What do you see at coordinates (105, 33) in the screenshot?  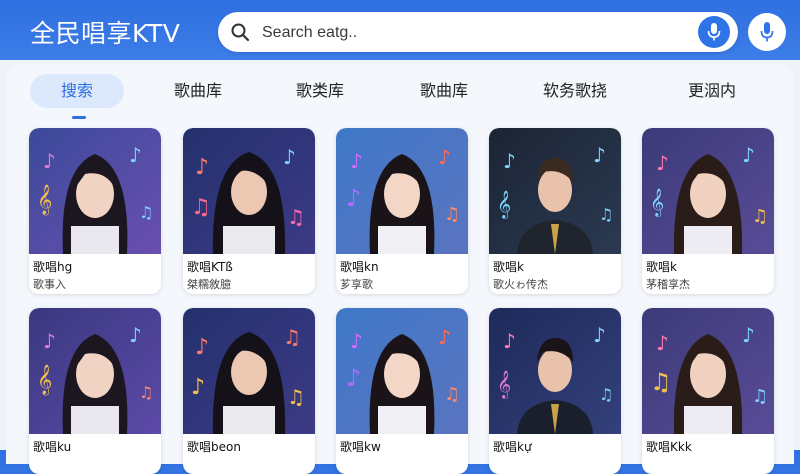 I see `app-title: 全民唱享KTV` at bounding box center [105, 33].